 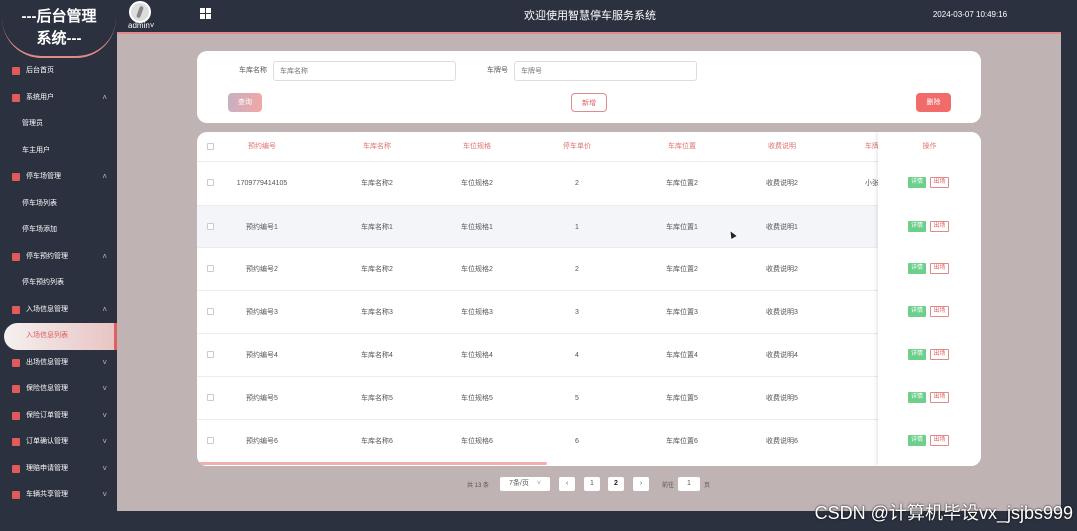 I want to click on table-cell: 预约编号1, so click(x=262, y=227).